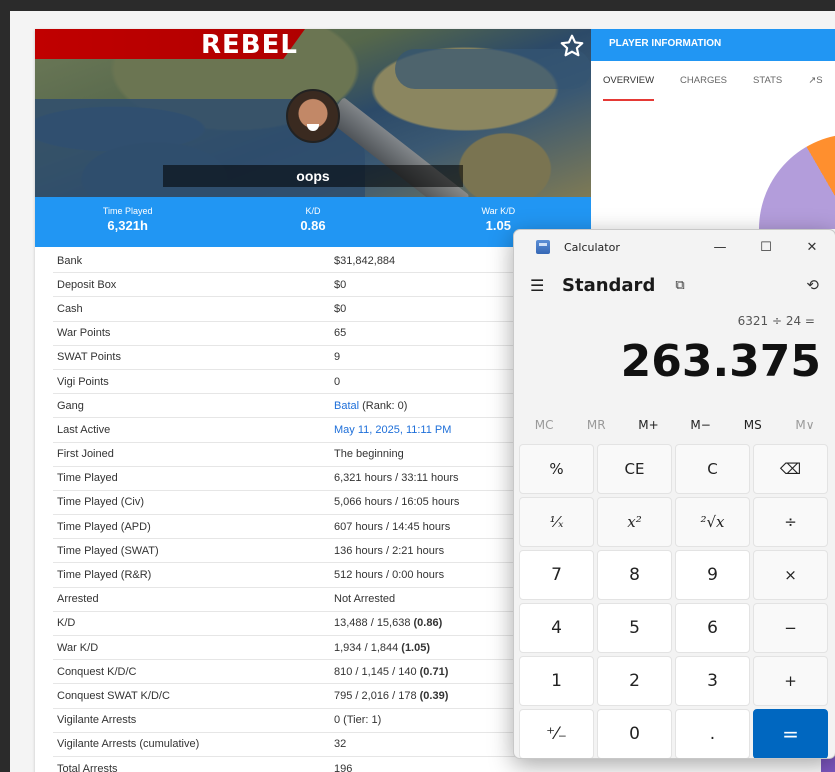 The image size is (835, 772). Describe the element at coordinates (100, 502) in the screenshot. I see `row-key: Time Played (Civ)` at that location.